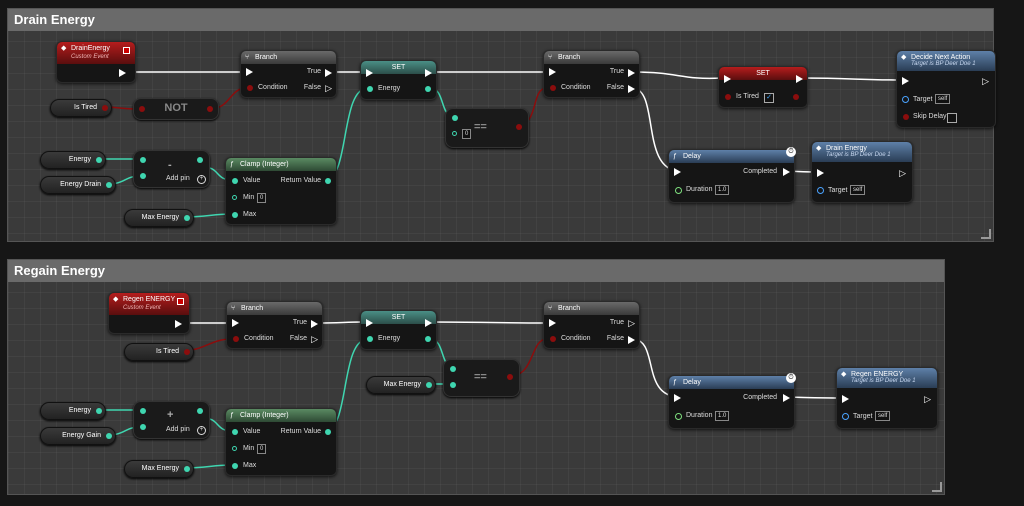  Describe the element at coordinates (159, 218) in the screenshot. I see `variable-max-energy: Max Energy` at that location.